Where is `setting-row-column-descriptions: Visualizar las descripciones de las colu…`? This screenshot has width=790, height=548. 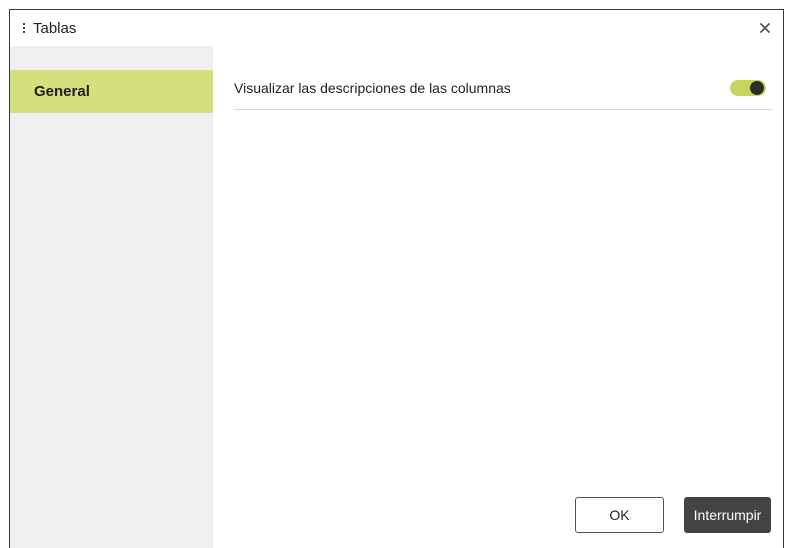 setting-row-column-descriptions: Visualizar las descripciones de las colu… is located at coordinates (503, 92).